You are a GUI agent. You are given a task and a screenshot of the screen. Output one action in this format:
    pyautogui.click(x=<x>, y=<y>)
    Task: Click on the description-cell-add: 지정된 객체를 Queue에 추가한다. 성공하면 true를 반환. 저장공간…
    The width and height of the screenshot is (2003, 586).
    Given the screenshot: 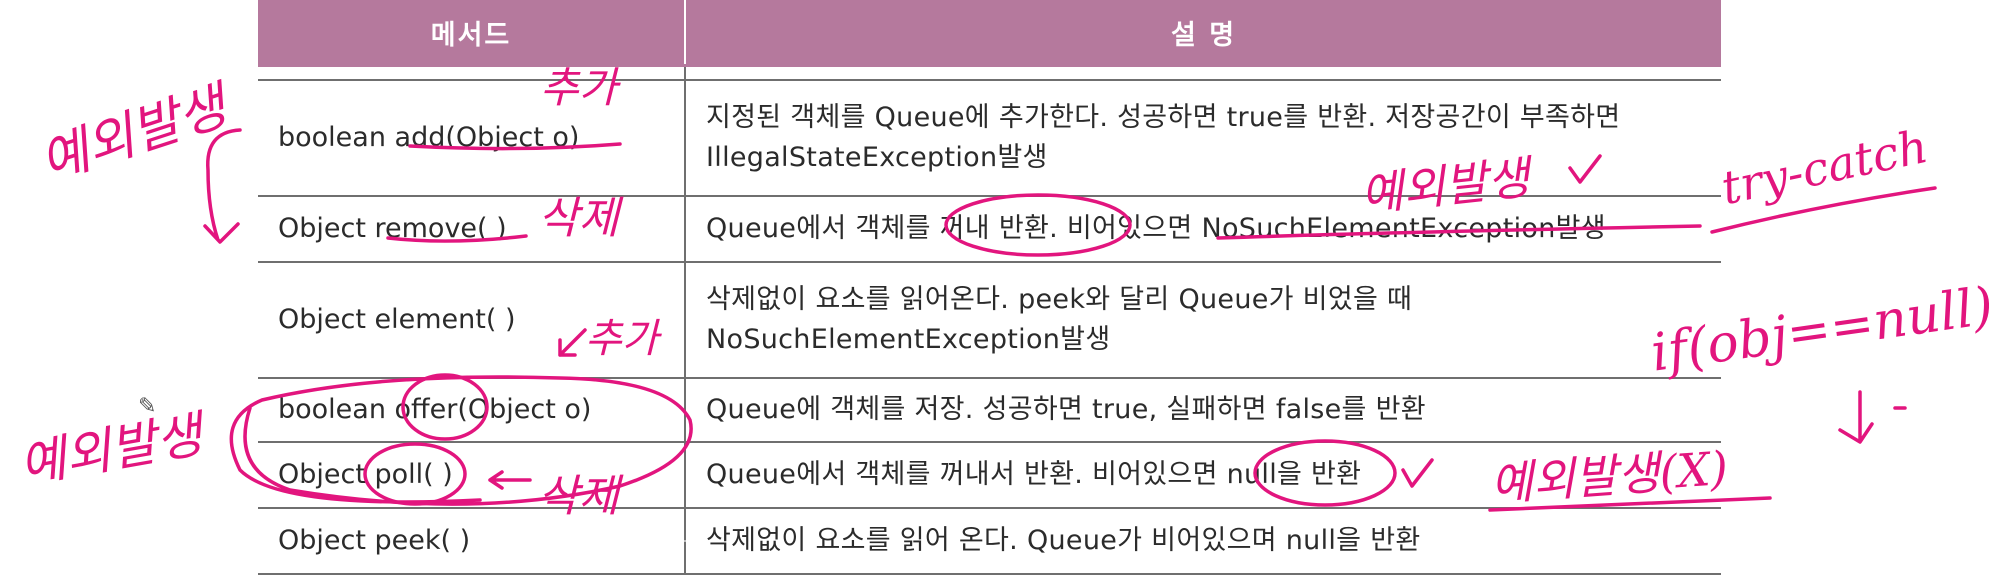 What is the action you would take?
    pyautogui.click(x=1203, y=138)
    